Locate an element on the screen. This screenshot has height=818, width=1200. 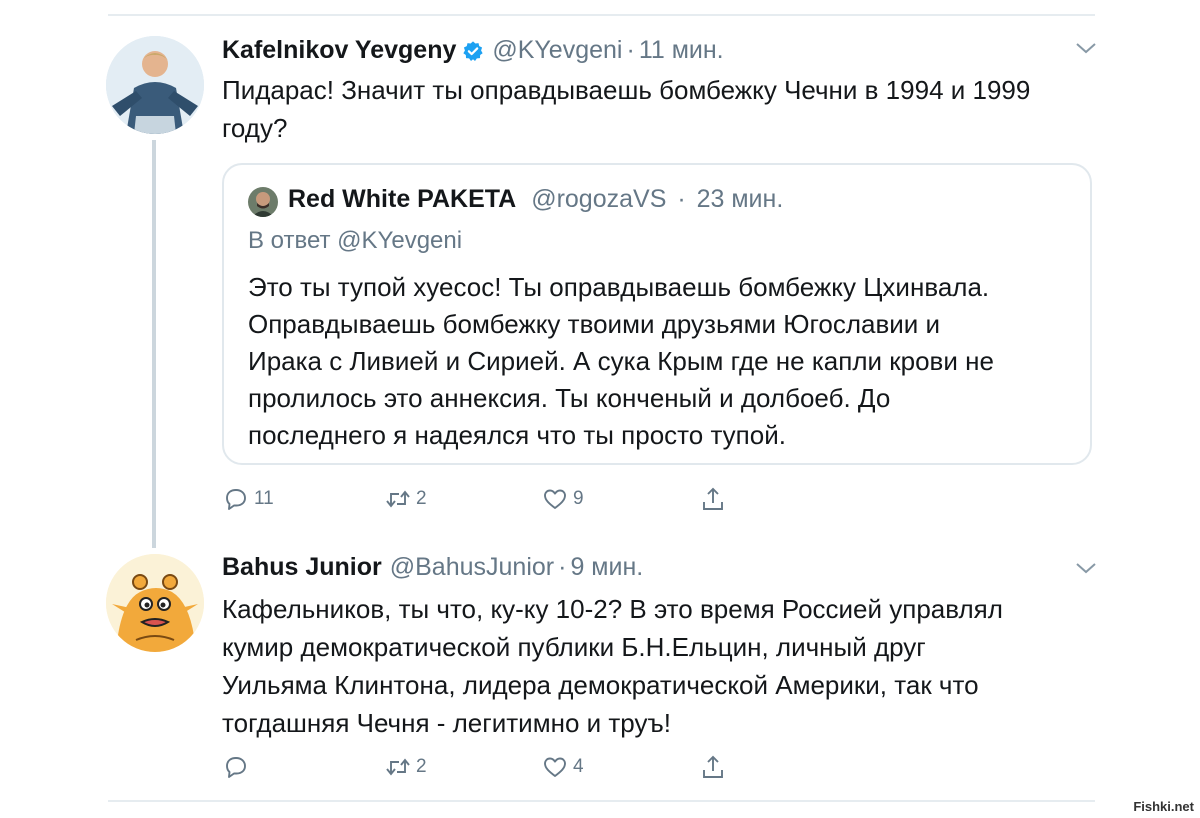
quoted-author-name: Red White PAKETA is located at coordinates (402, 199).